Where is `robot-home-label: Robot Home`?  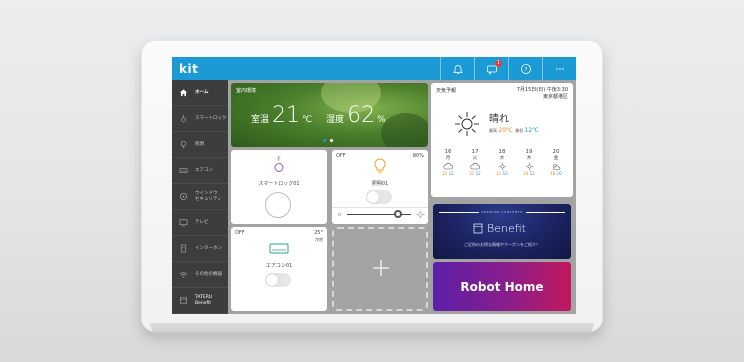
robot-home-label: Robot Home is located at coordinates (502, 286).